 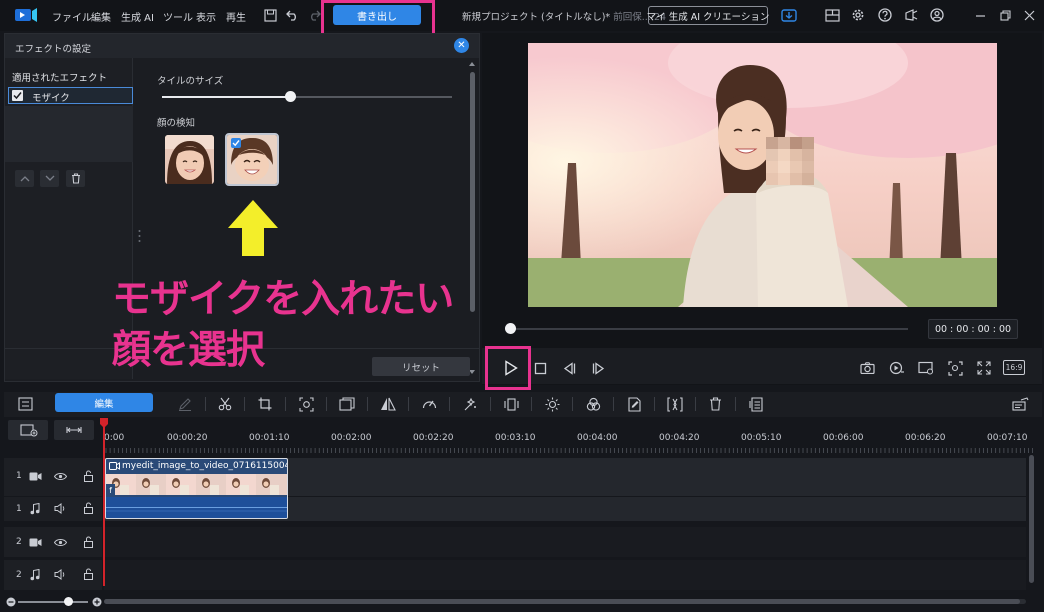 I want to click on minimize-icon, so click(x=980, y=15).